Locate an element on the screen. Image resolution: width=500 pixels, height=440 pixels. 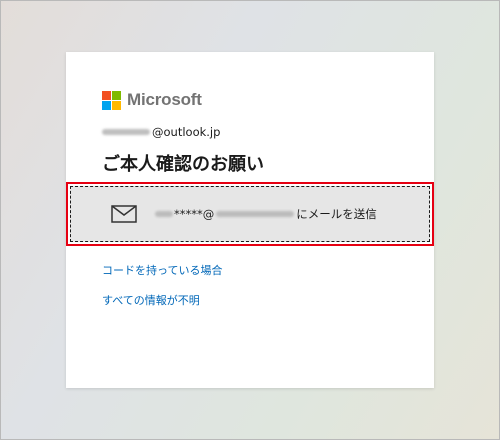
unknown-info-link: すべての情報が不明 is located at coordinates (151, 300).